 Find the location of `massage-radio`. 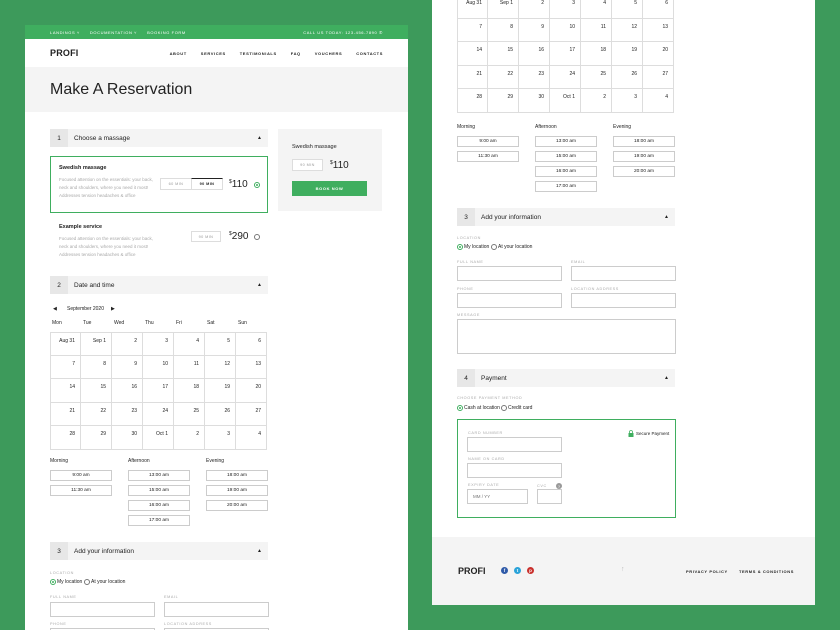

massage-radio is located at coordinates (257, 237).